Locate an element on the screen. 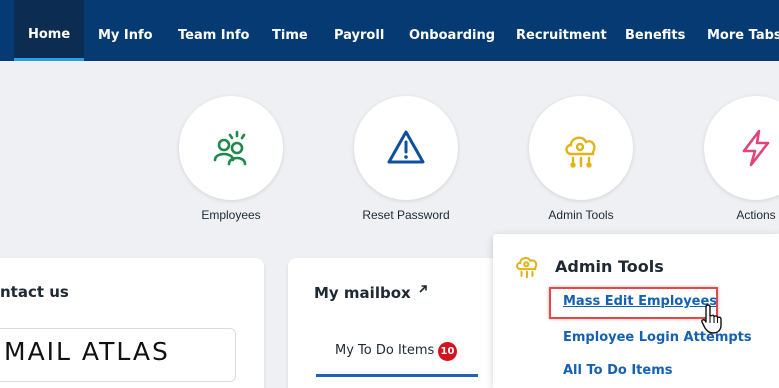 The width and height of the screenshot is (779, 388). contact-title: ntact us is located at coordinates (34, 292).